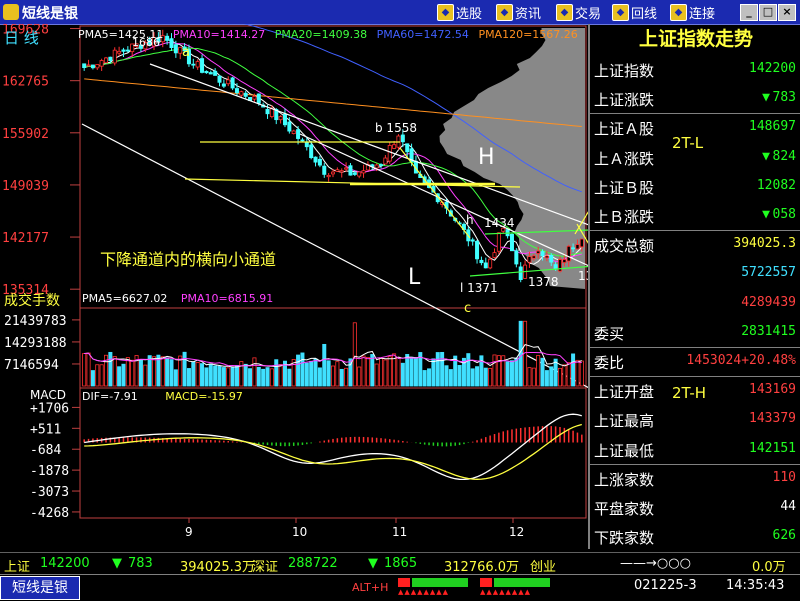  I want to click on price-tick-label: 162765, so click(25, 82).